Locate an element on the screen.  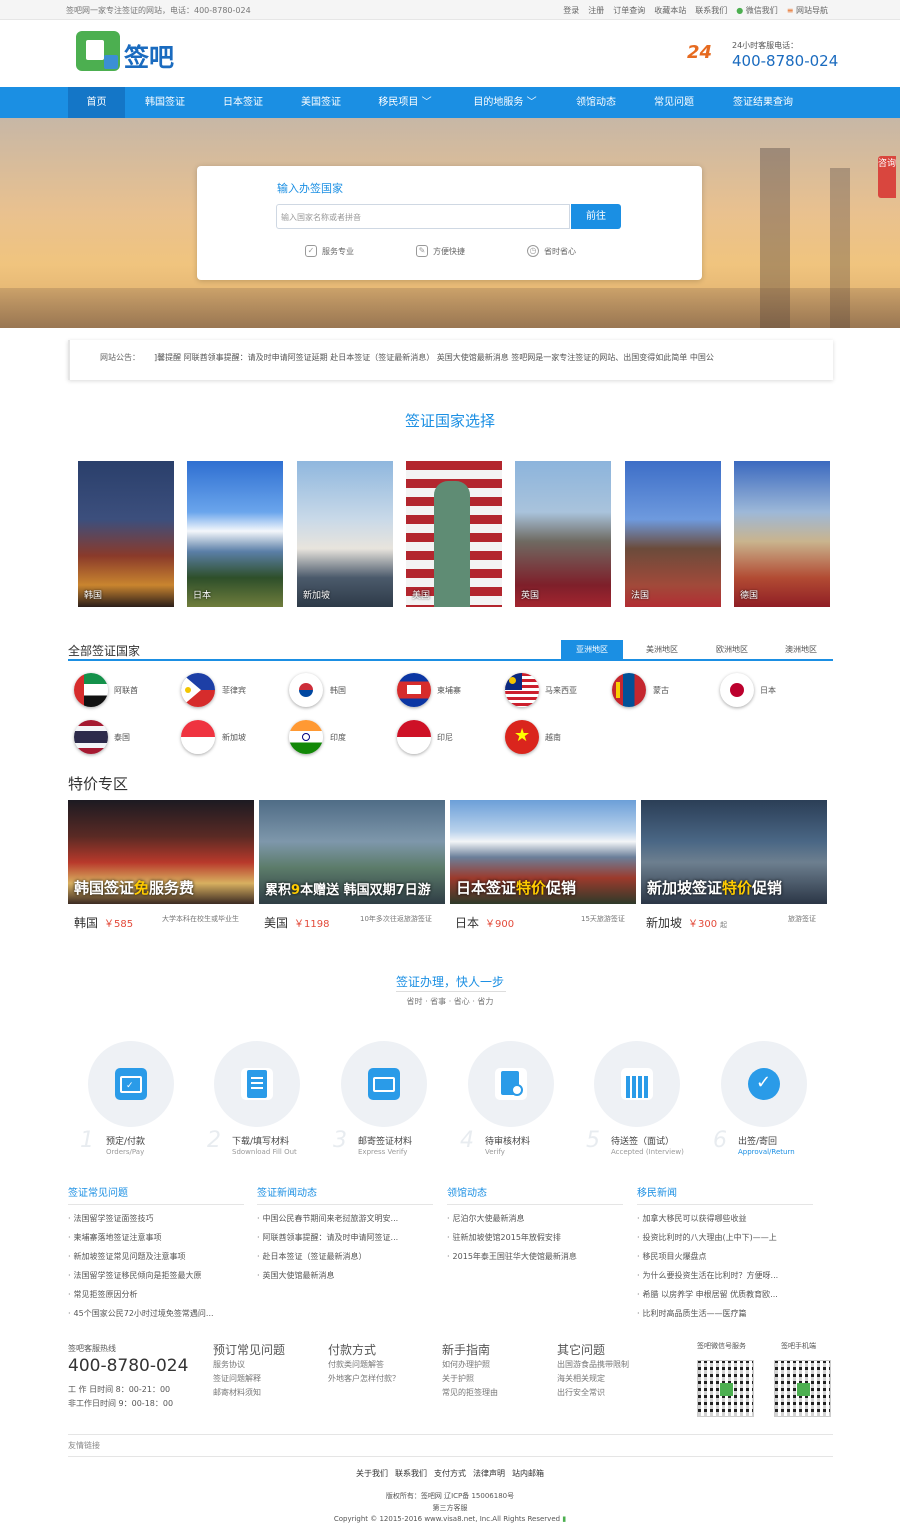
country-tile-usa: 美国 is located at coordinates (454, 534).